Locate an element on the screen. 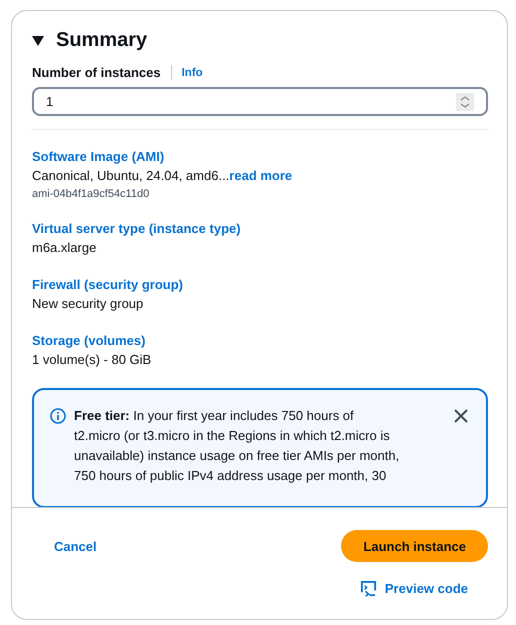 Image resolution: width=516 pixels, height=625 pixels. collapse-caret-icon is located at coordinates (38, 41).